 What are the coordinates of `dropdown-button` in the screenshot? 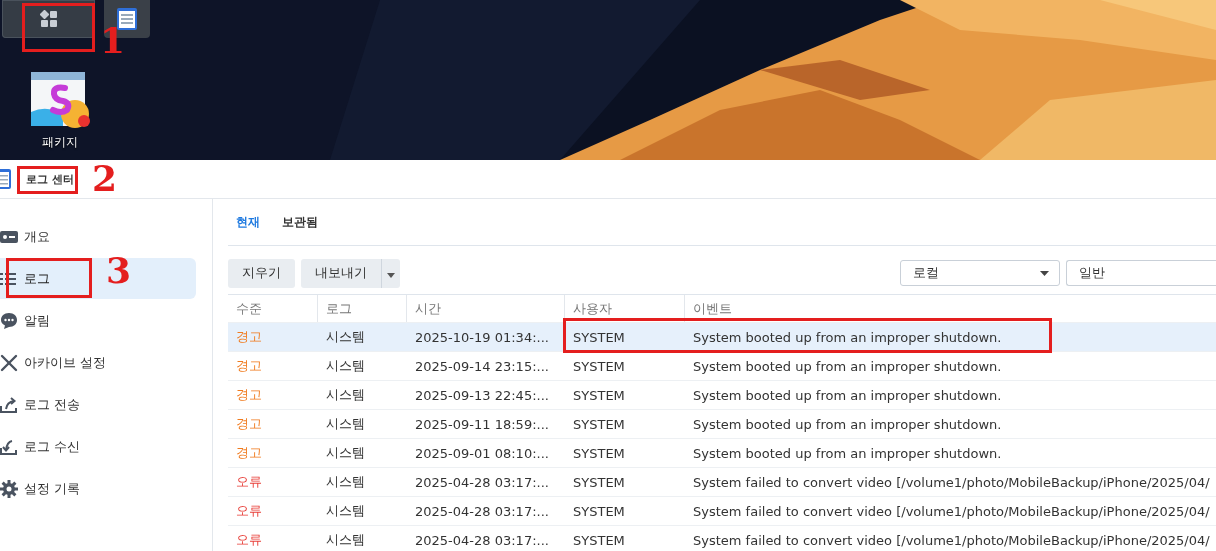 It's located at (390, 273).